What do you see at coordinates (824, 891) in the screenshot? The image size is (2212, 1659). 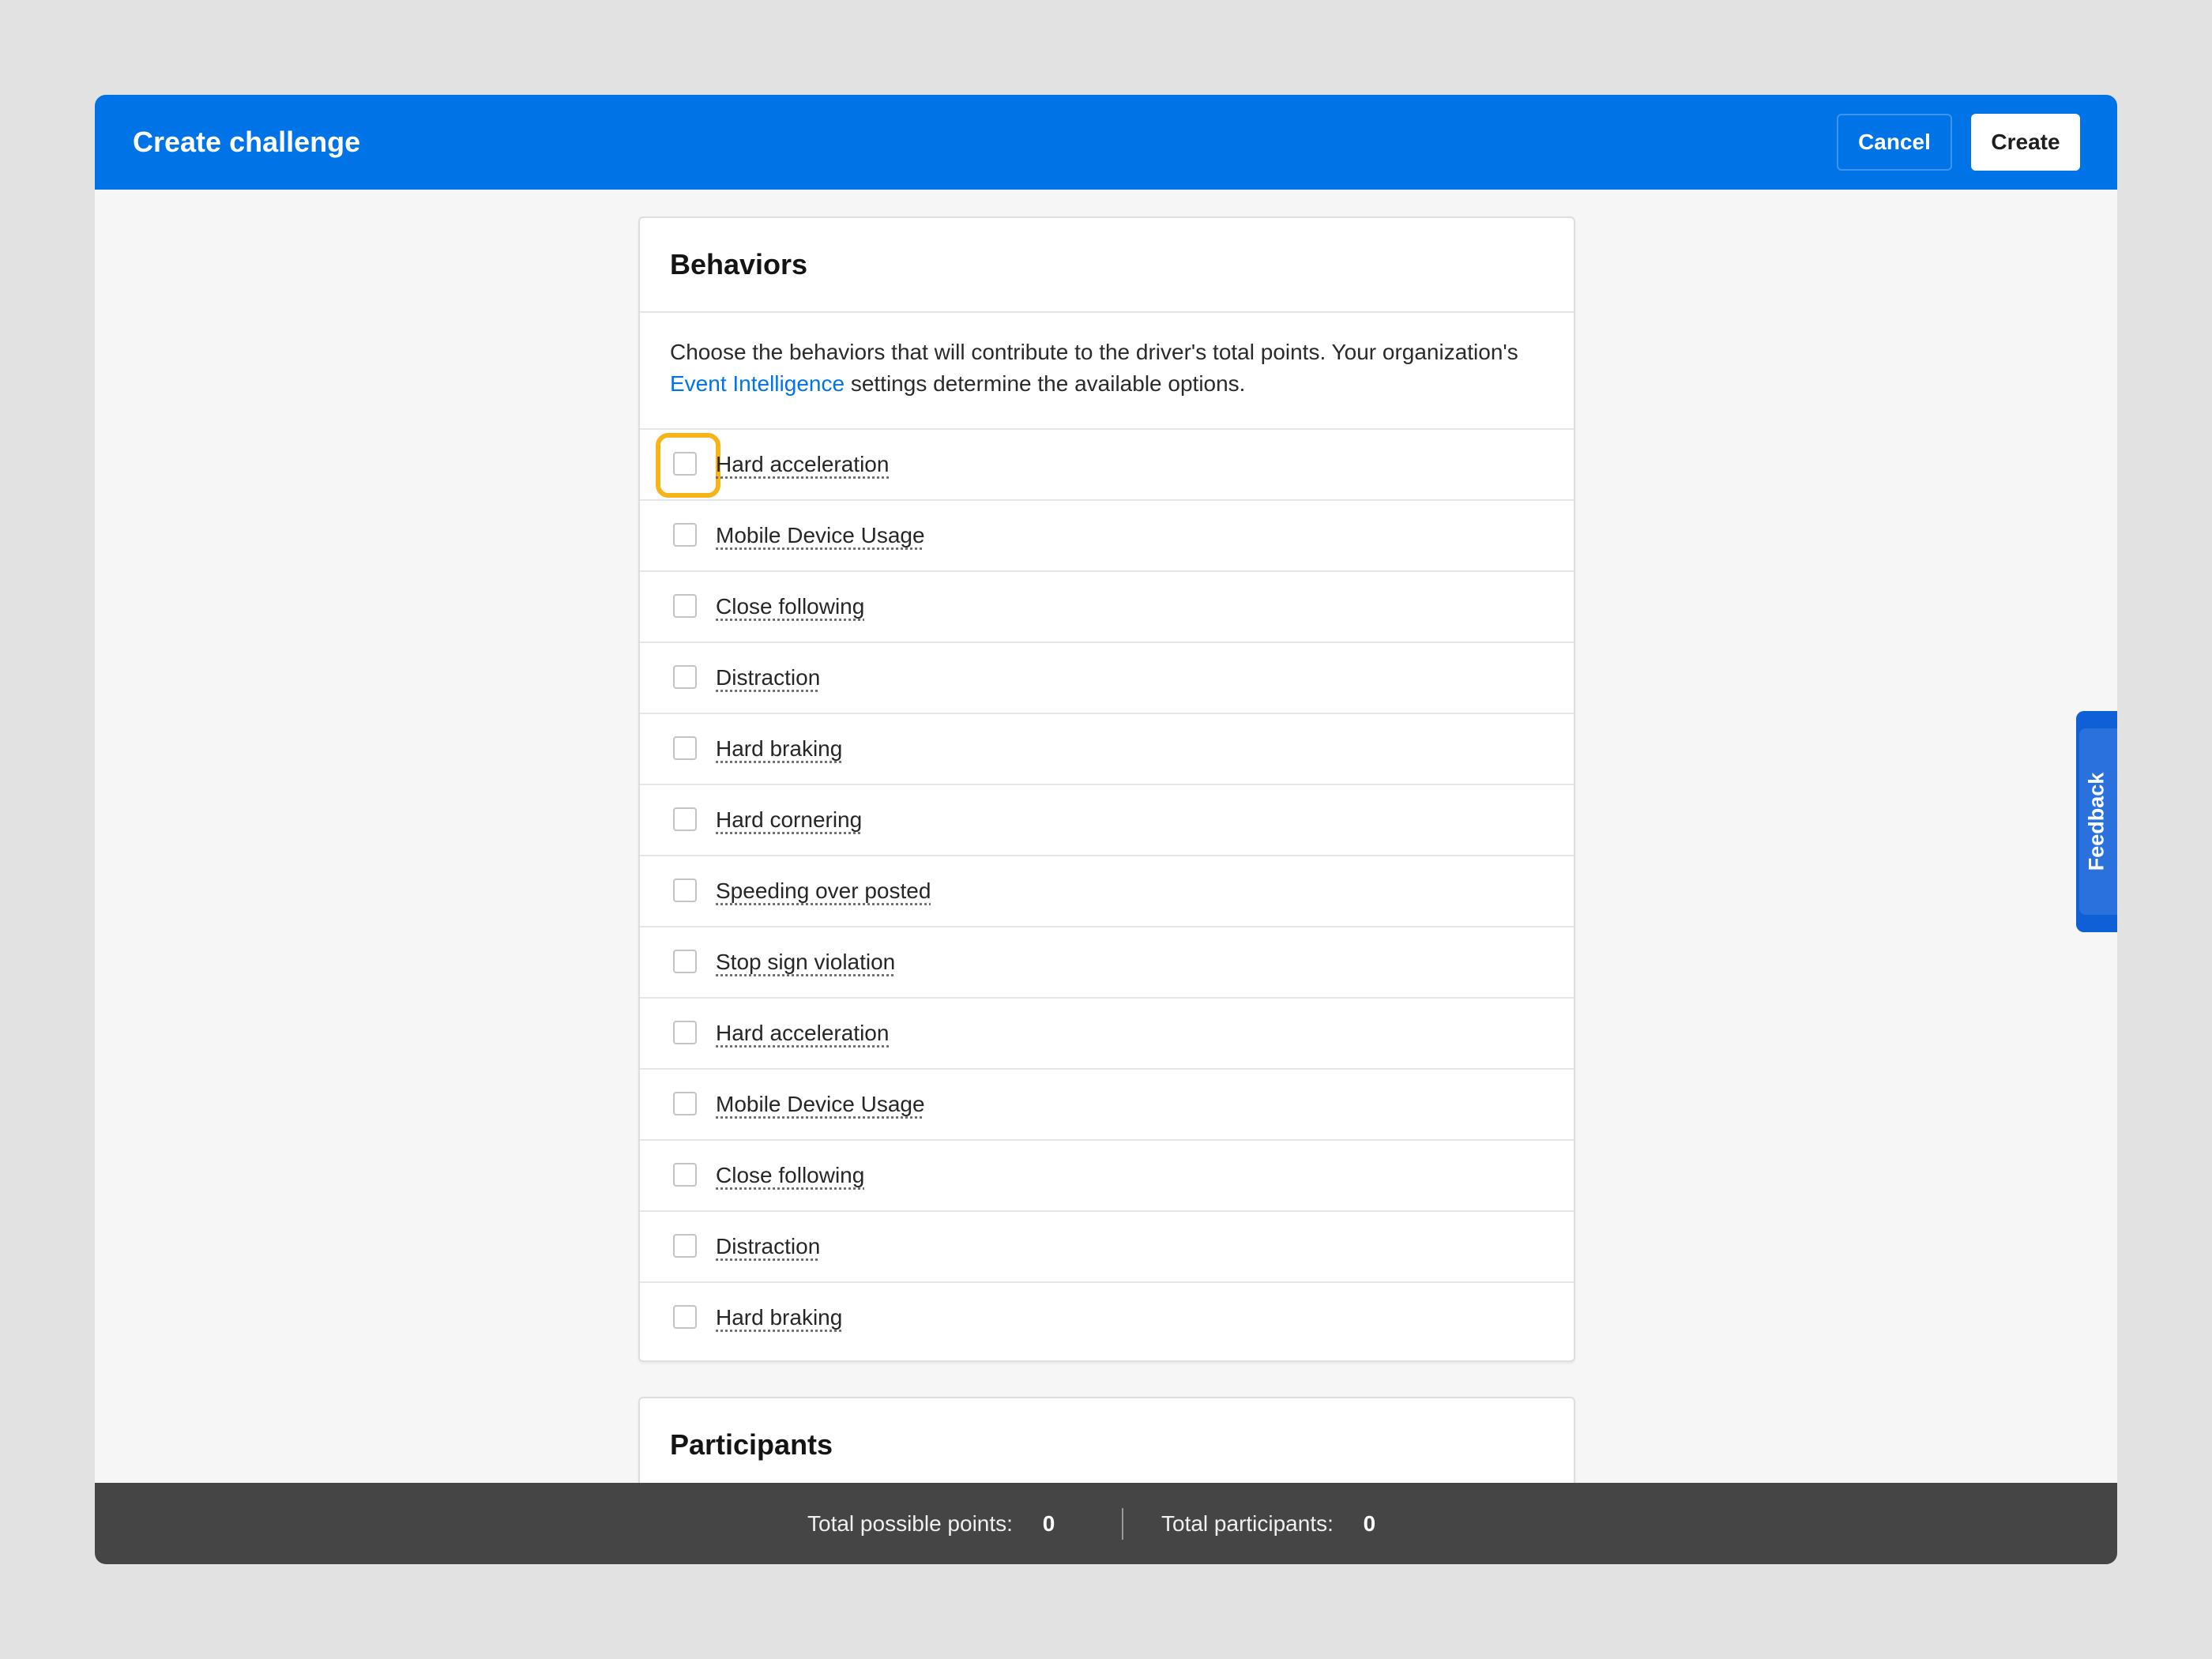 I see `behavior-label: Speeding over posted` at bounding box center [824, 891].